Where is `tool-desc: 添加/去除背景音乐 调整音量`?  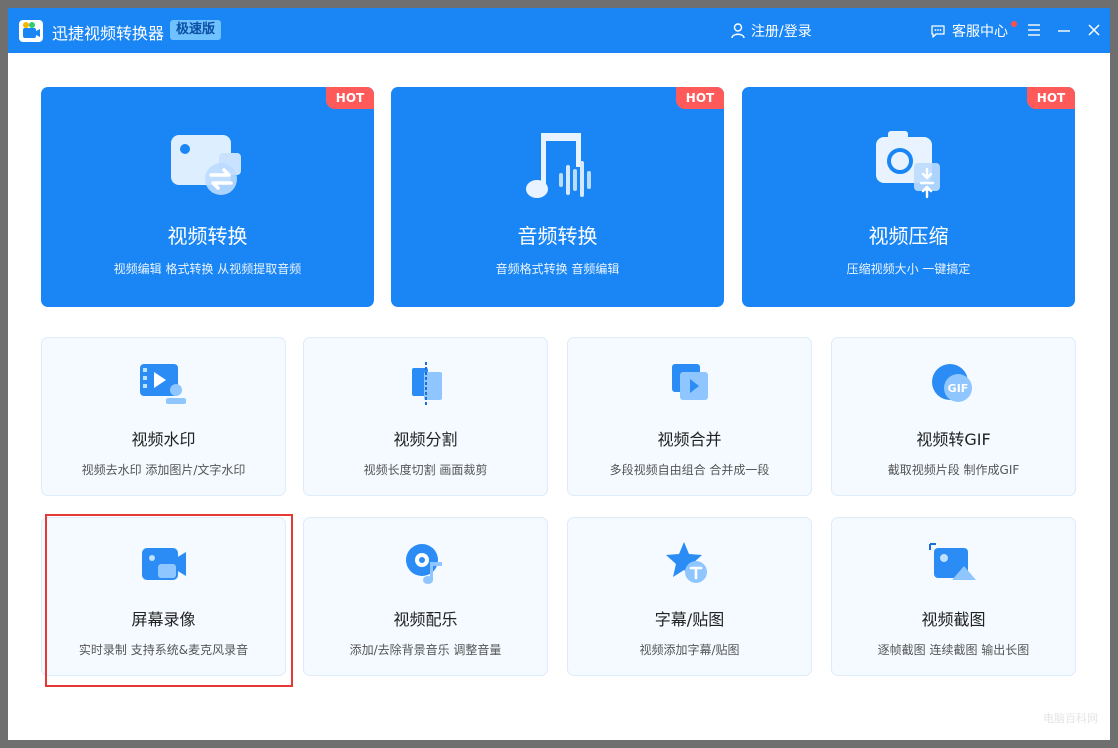
tool-desc: 添加/去除背景音乐 调整音量 is located at coordinates (425, 650).